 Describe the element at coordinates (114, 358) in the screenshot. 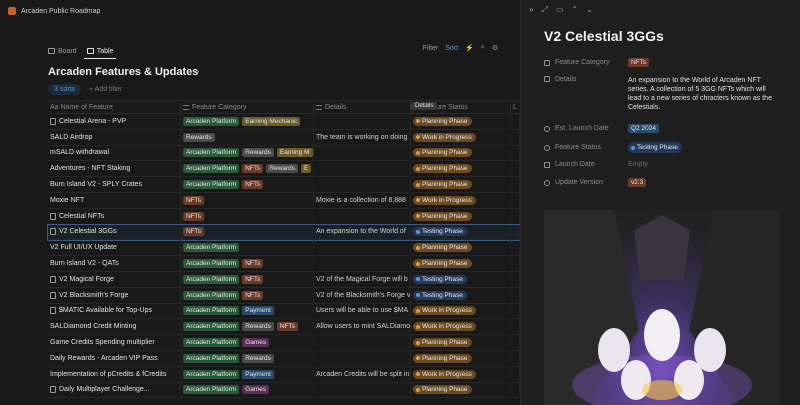

I see `feature-name-cell: Daily Rewards - Arcaden VIP Pass` at that location.